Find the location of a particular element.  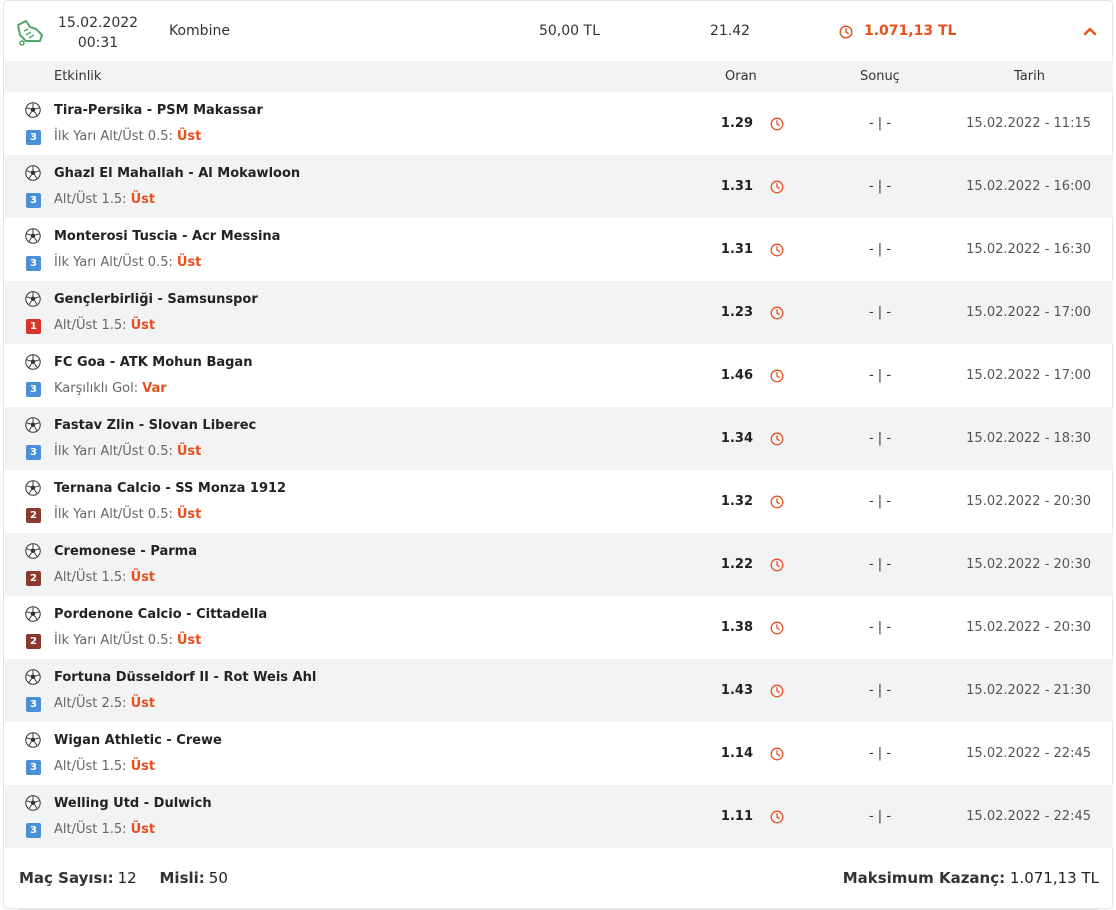

market-label: Alt/Üst 1.5: is located at coordinates (90, 199).